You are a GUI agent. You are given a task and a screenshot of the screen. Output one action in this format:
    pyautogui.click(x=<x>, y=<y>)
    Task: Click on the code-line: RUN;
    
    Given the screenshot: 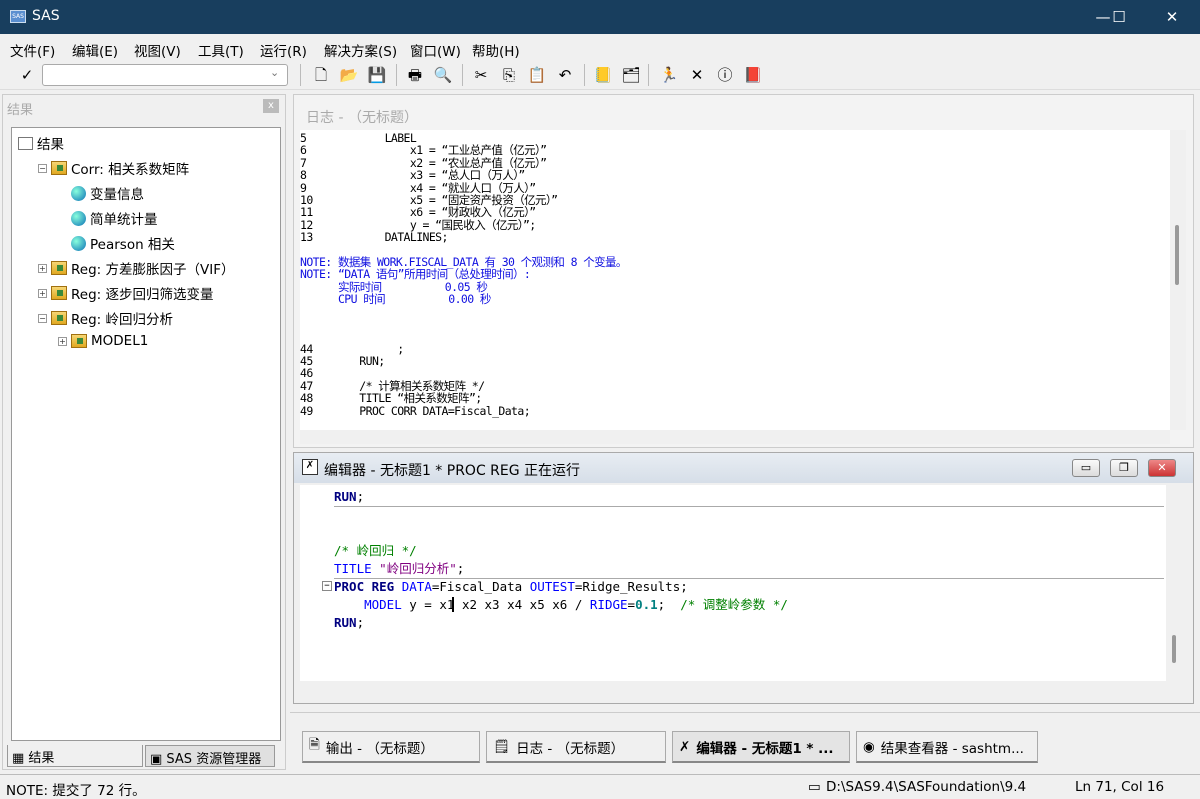 What is the action you would take?
    pyautogui.click(x=349, y=623)
    